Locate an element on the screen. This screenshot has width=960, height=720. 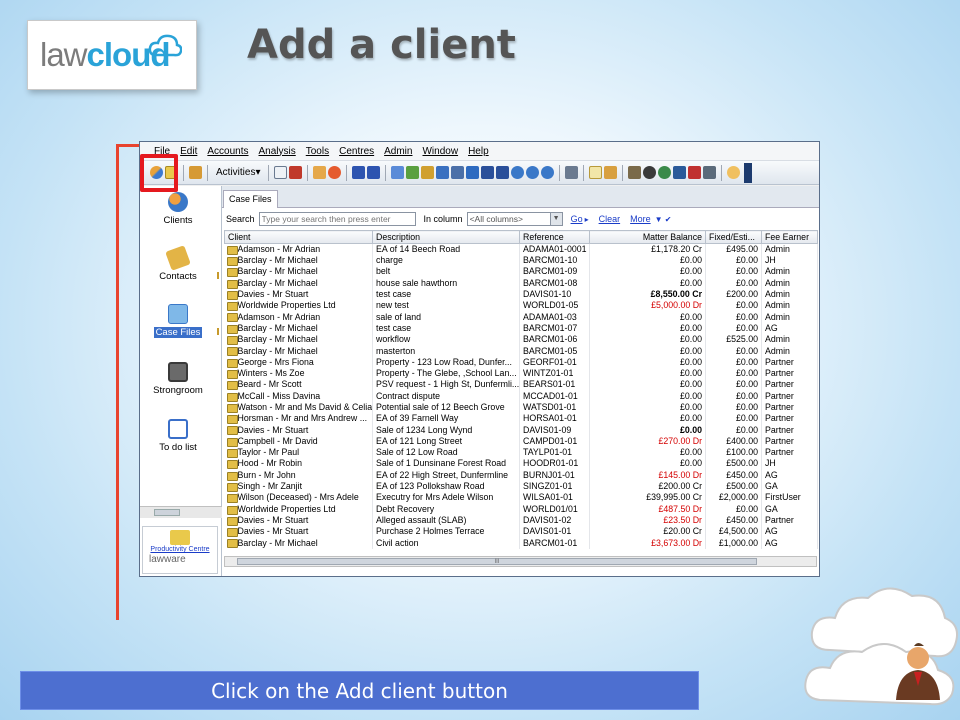
journal-icon is located at coordinates (443, 172).